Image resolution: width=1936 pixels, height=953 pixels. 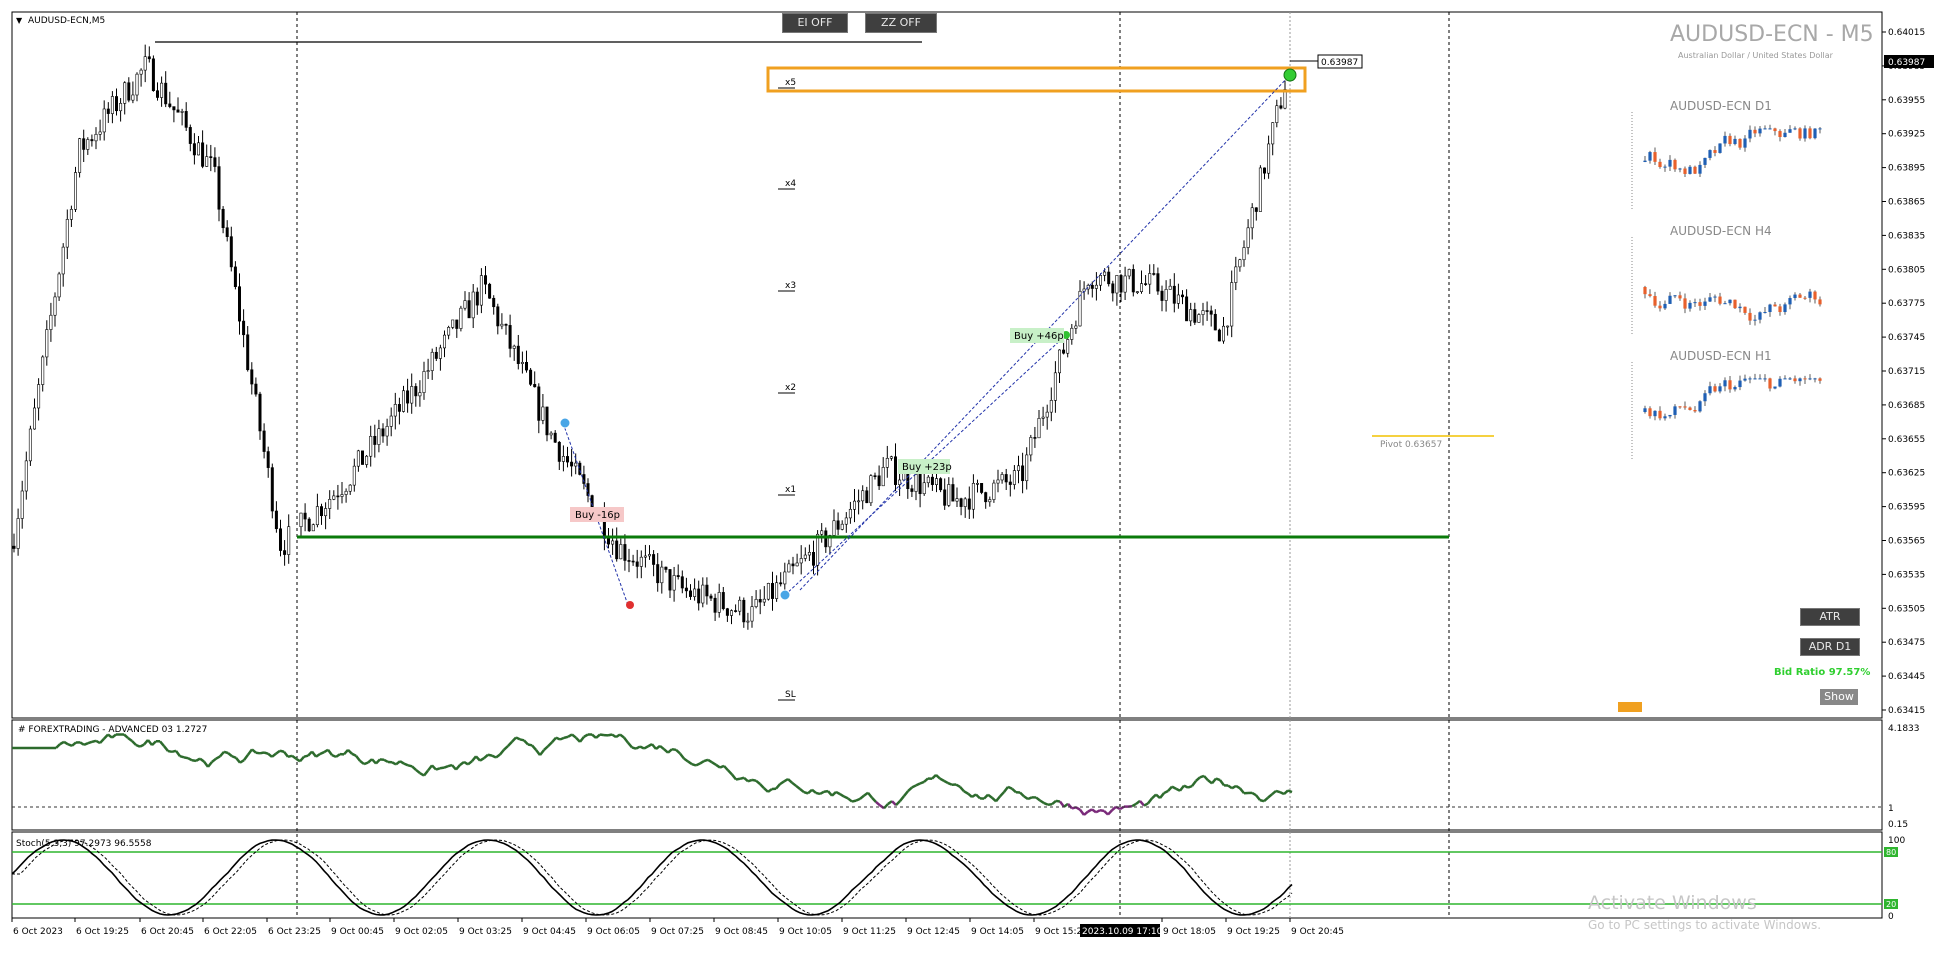 What do you see at coordinates (1253, 932) in the screenshot?
I see `time-tick-label: 9 Oct 19:25` at bounding box center [1253, 932].